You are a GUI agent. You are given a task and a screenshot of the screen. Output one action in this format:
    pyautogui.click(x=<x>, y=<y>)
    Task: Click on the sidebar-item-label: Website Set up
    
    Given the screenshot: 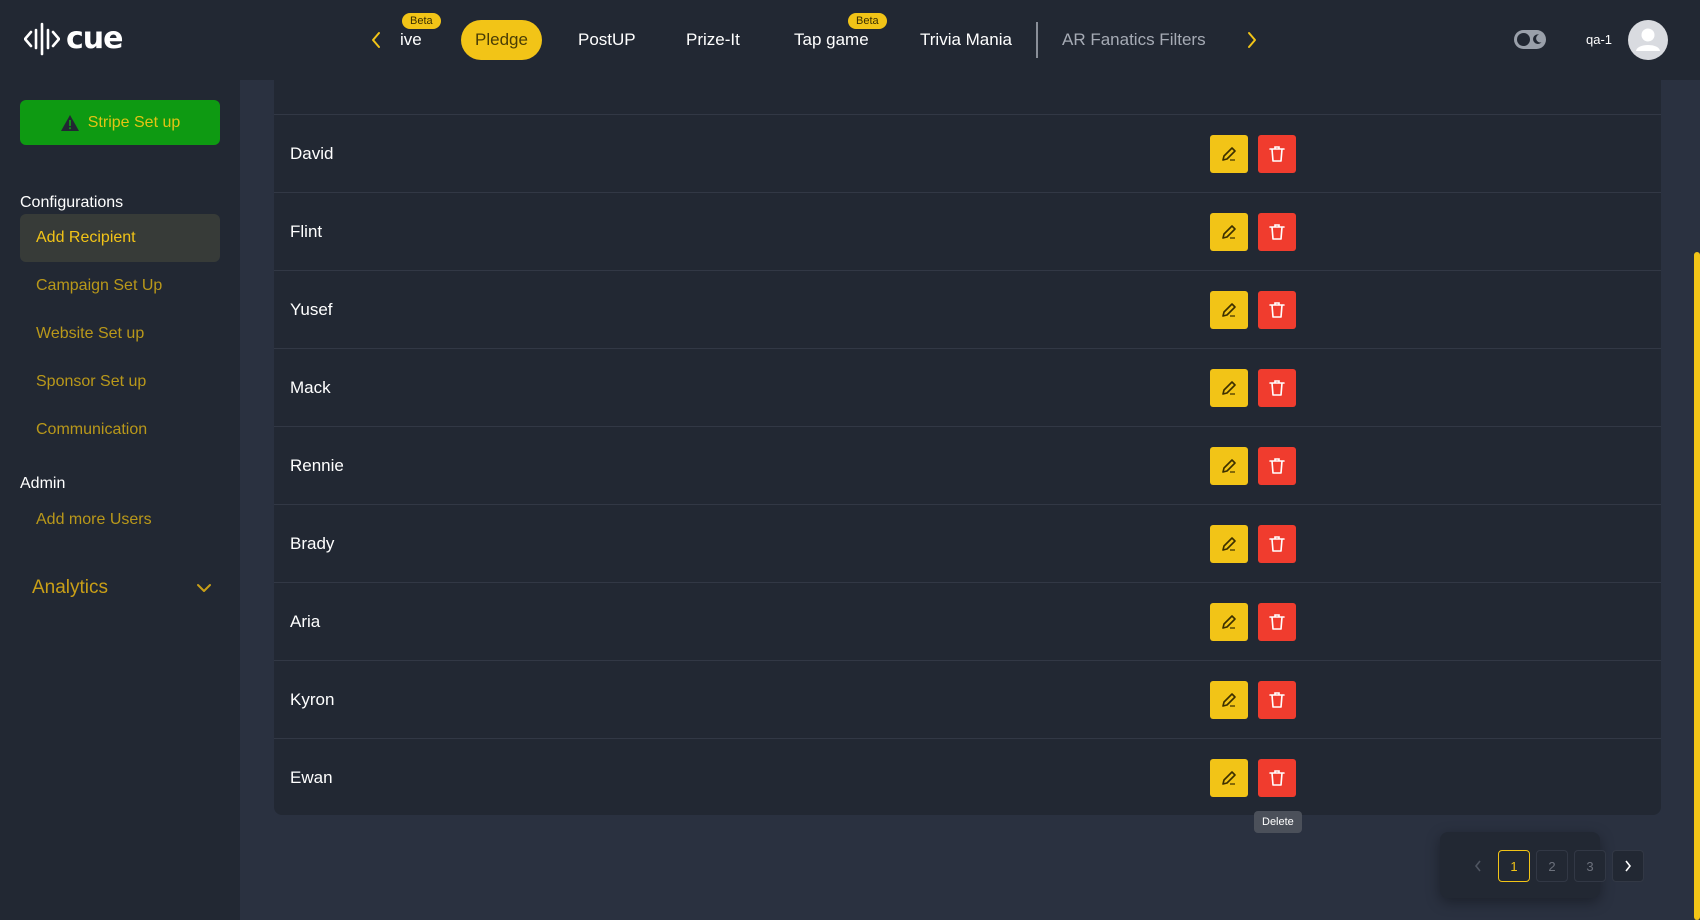 What is the action you would take?
    pyautogui.click(x=90, y=333)
    